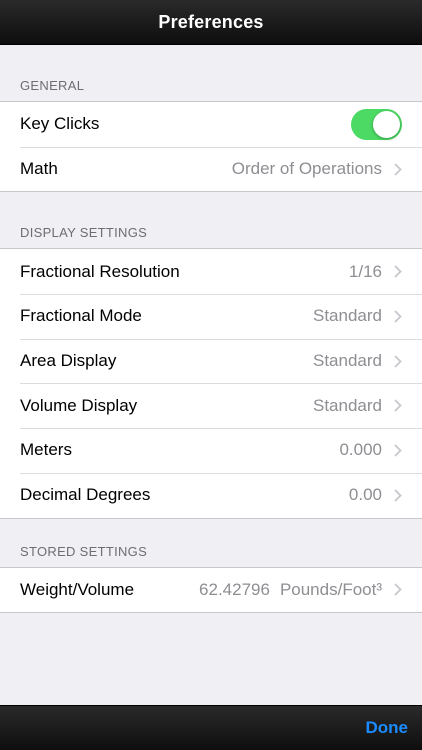 The image size is (422, 750). I want to click on decimal-degrees-value: 0.00, so click(365, 495).